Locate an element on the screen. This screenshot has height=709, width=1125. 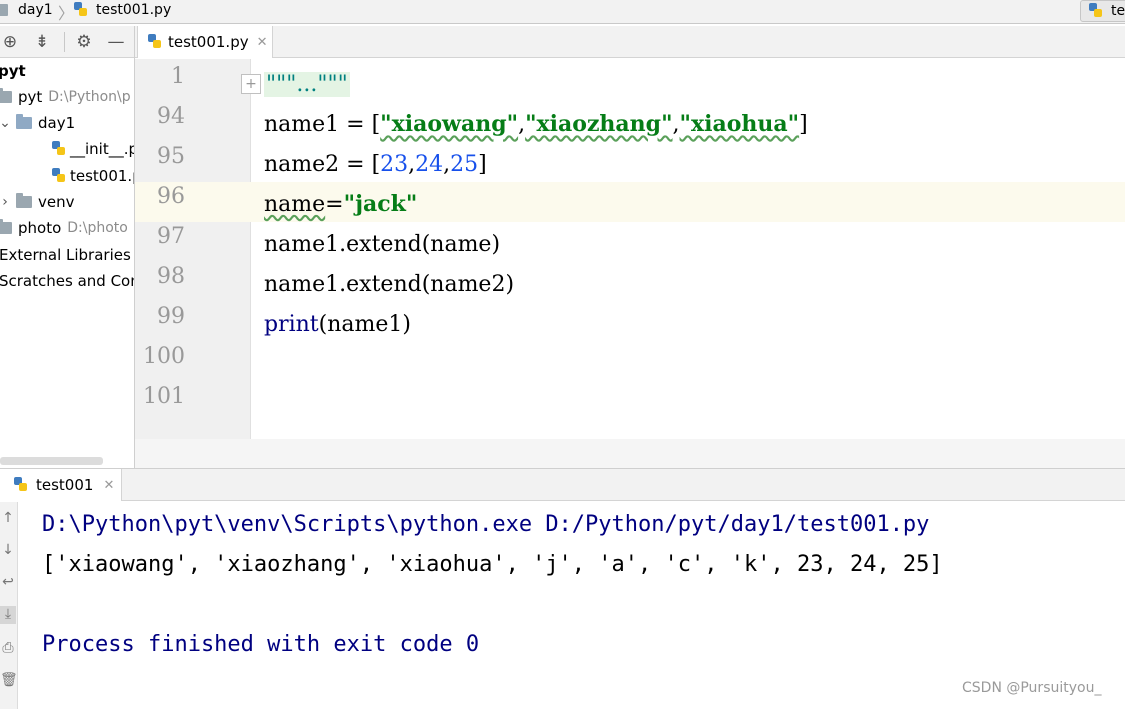
trash-icon: 🗑 is located at coordinates (9, 681).